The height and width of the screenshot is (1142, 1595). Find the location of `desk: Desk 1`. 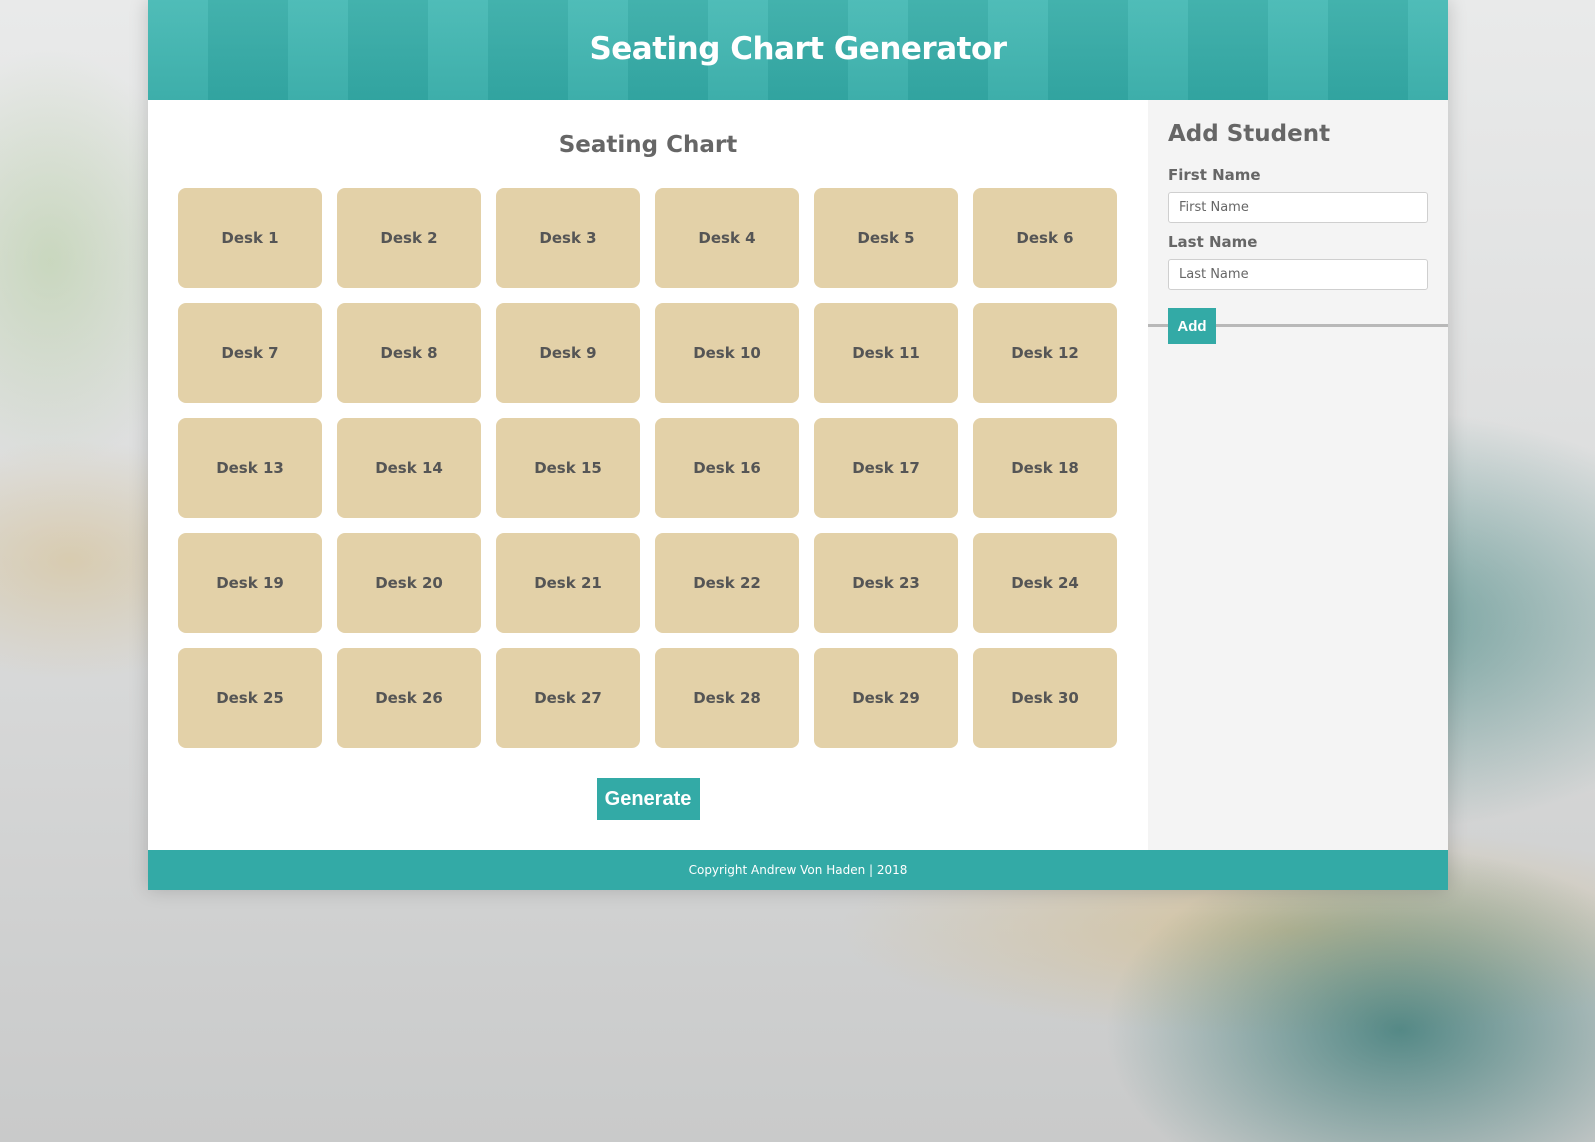

desk: Desk 1 is located at coordinates (250, 238).